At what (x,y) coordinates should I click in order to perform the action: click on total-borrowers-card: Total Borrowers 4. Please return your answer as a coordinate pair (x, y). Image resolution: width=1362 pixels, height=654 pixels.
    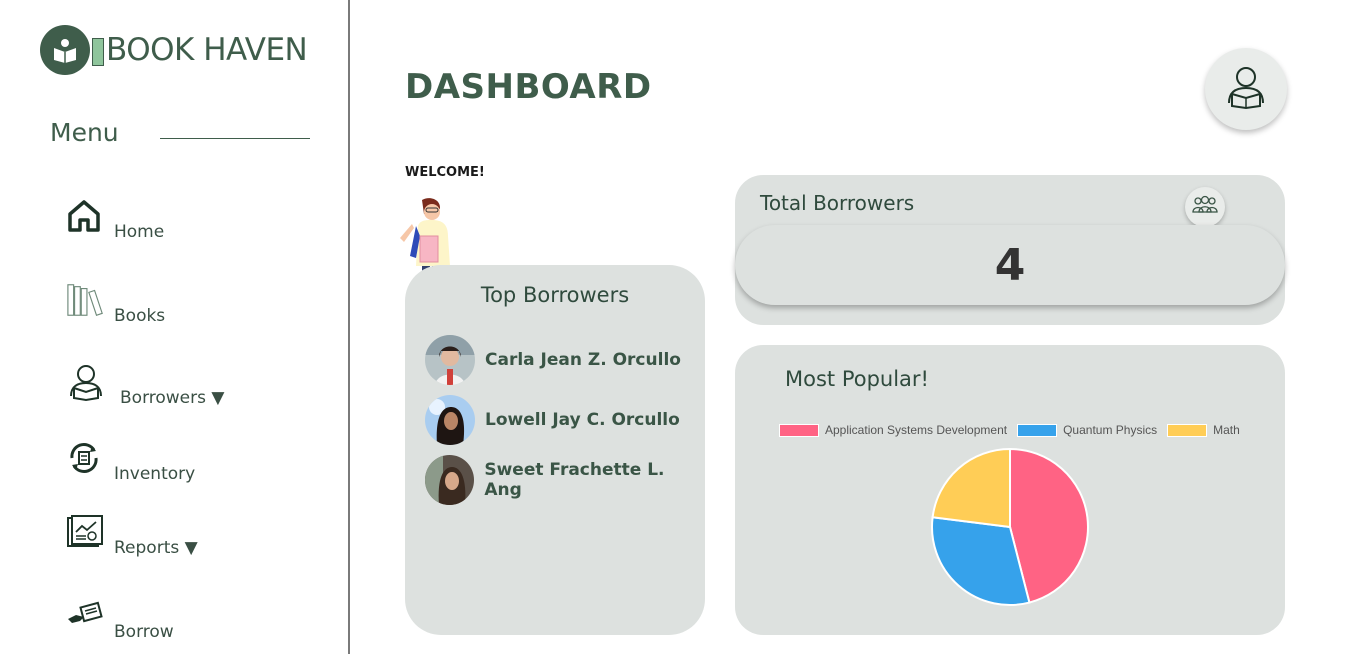
    Looking at the image, I should click on (1010, 250).